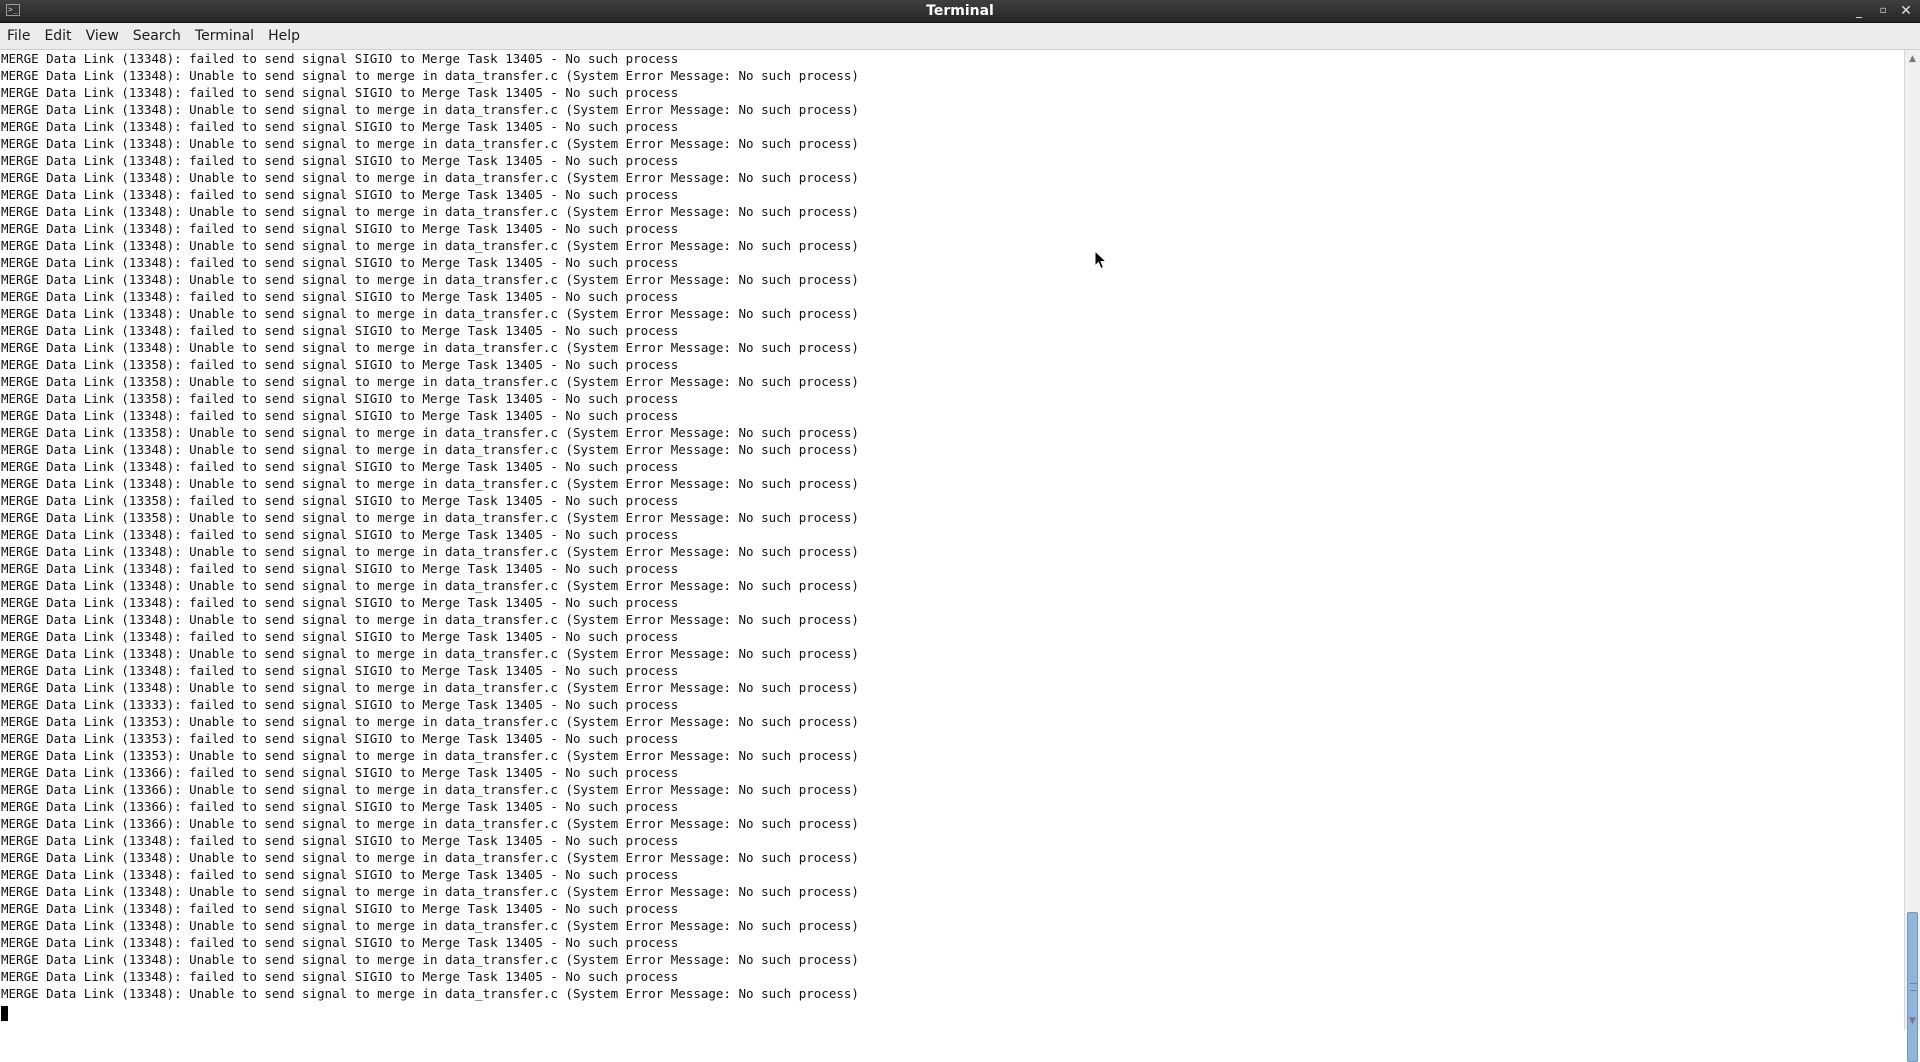  What do you see at coordinates (1912, 556) in the screenshot?
I see `vertical-scrollbar: ▲ ▼` at bounding box center [1912, 556].